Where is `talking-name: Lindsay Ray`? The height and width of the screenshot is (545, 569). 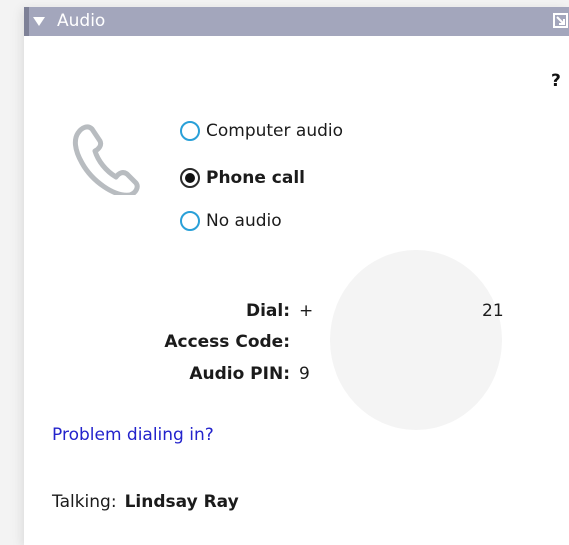 talking-name: Lindsay Ray is located at coordinates (181, 502).